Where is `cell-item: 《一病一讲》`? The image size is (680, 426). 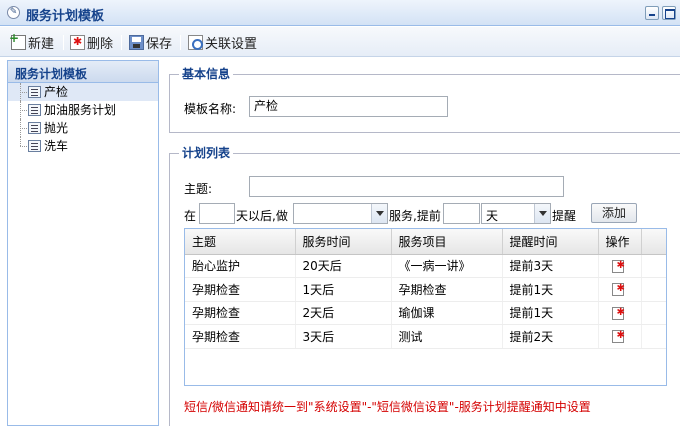 cell-item: 《一病一讲》 is located at coordinates (447, 266).